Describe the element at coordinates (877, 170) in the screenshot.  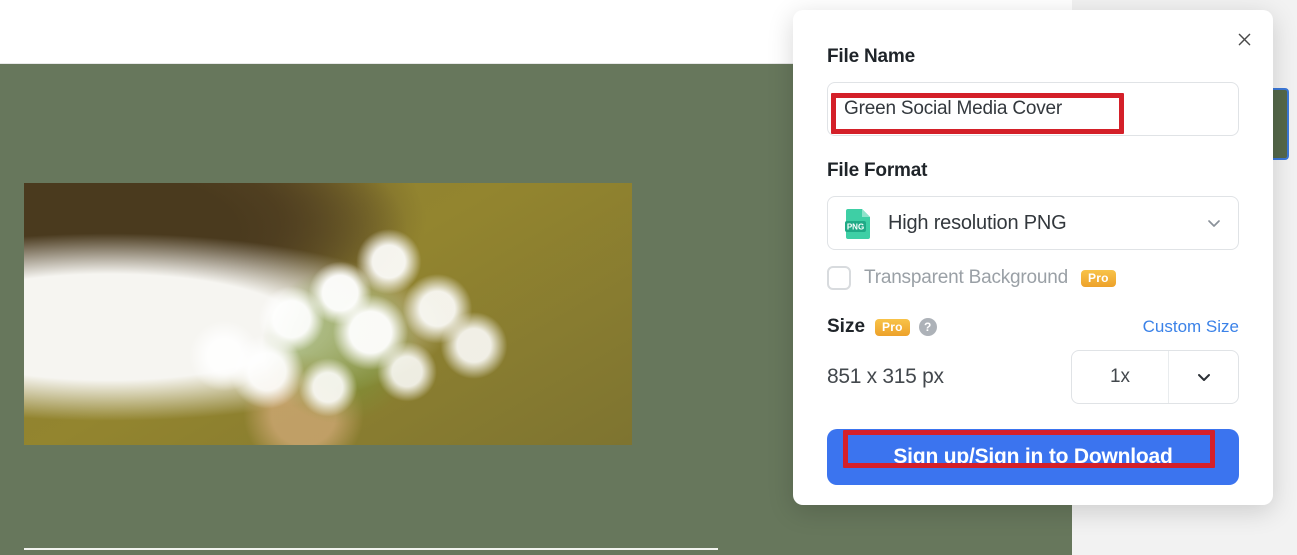
I see `file-format-label: File Format` at that location.